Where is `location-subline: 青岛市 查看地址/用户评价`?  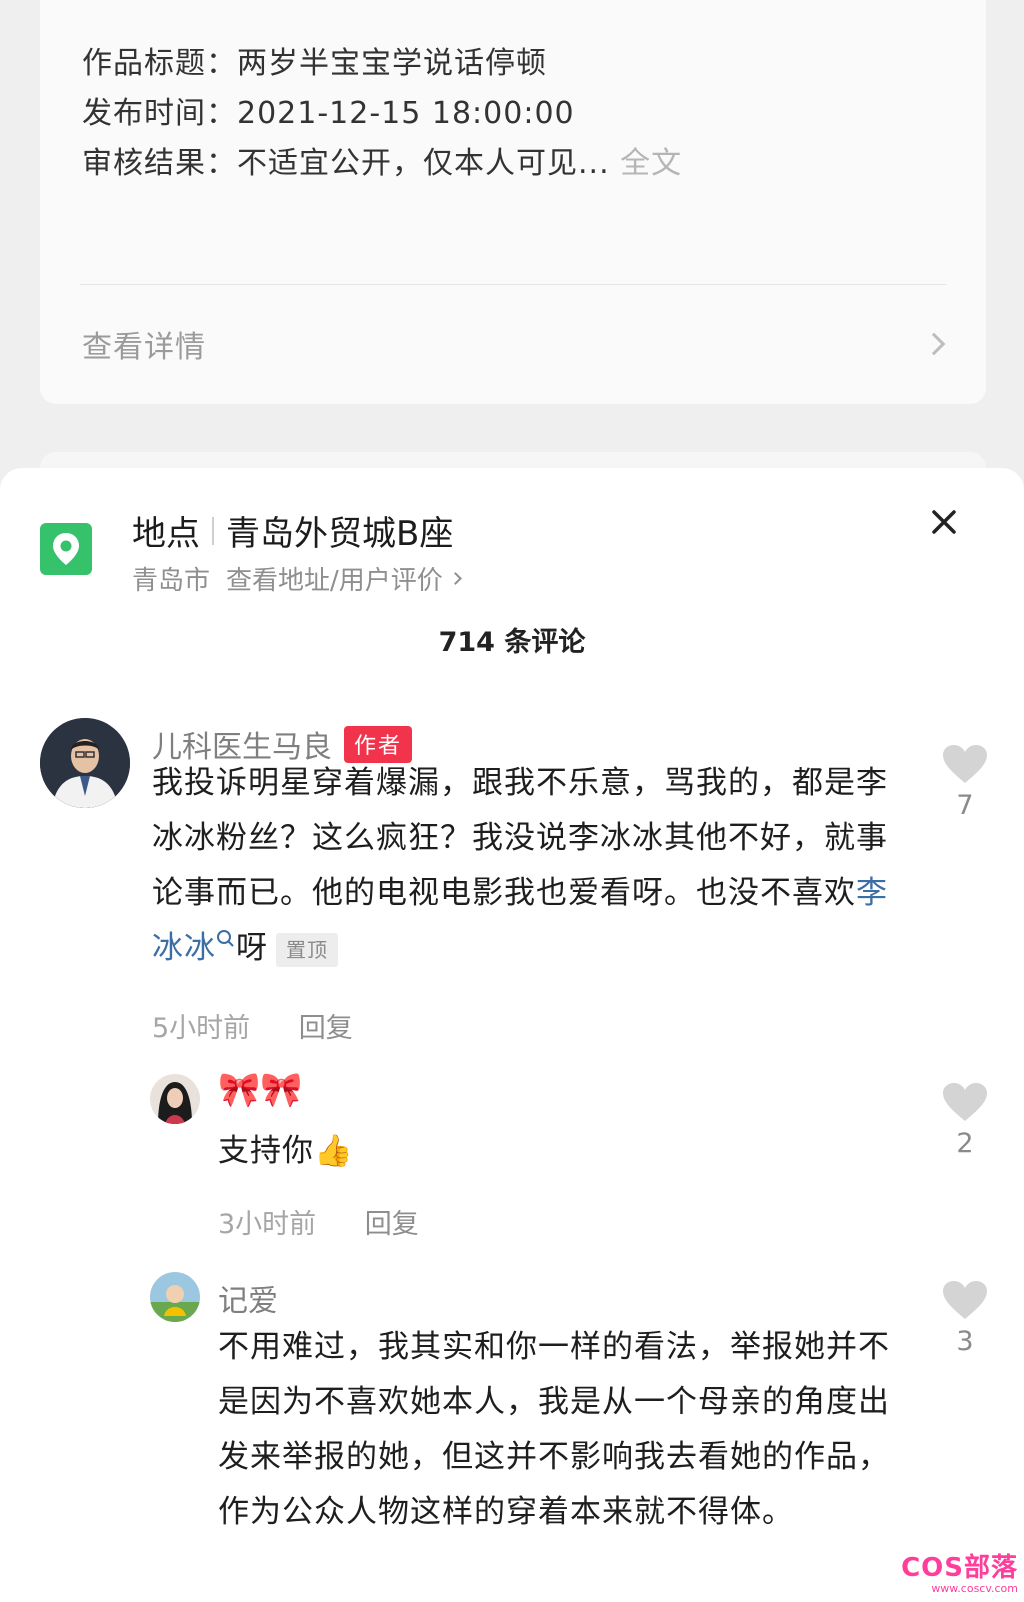 location-subline: 青岛市 查看地址/用户评价 is located at coordinates (297, 578).